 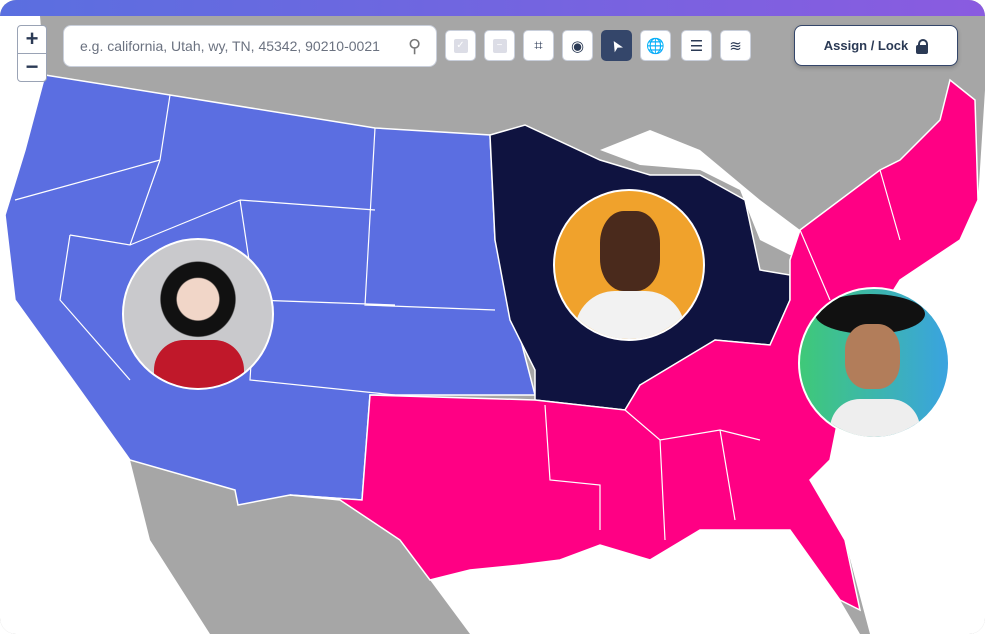 I want to click on check-icon: ✓, so click(x=460, y=45).